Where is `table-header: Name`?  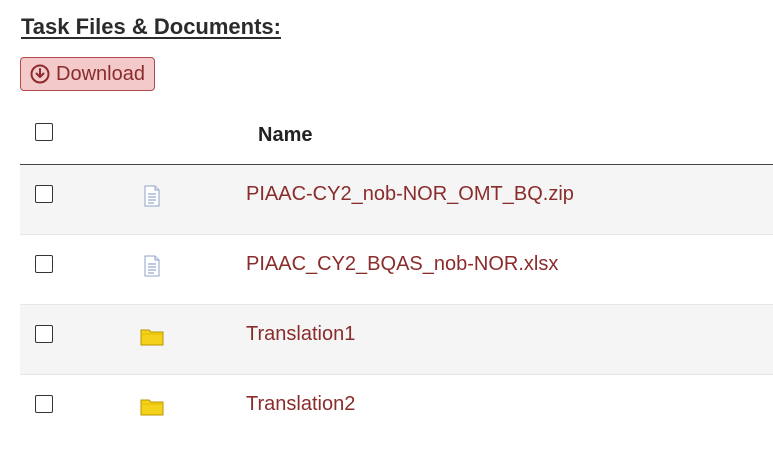 table-header: Name is located at coordinates (396, 135).